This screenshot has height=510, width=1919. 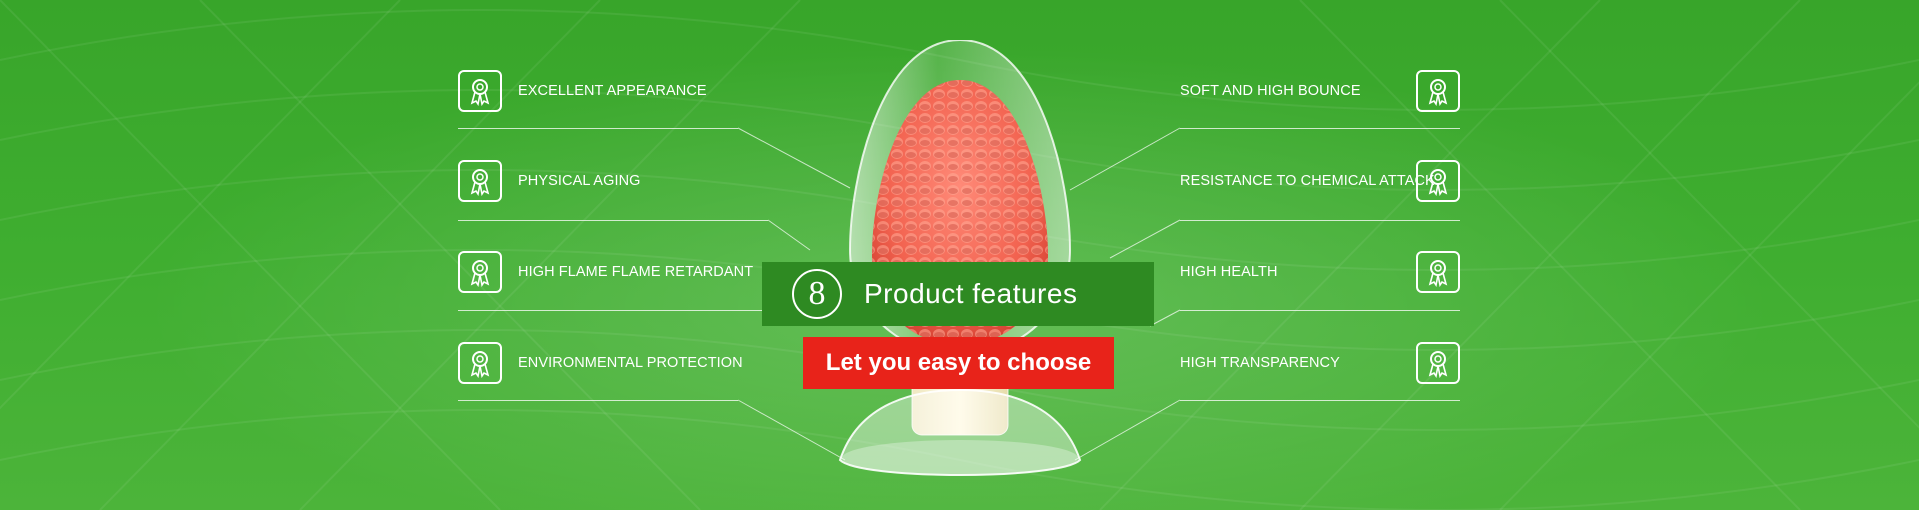 What do you see at coordinates (636, 272) in the screenshot?
I see `feature-label: HIGH FLAME FLAME RETARDANT` at bounding box center [636, 272].